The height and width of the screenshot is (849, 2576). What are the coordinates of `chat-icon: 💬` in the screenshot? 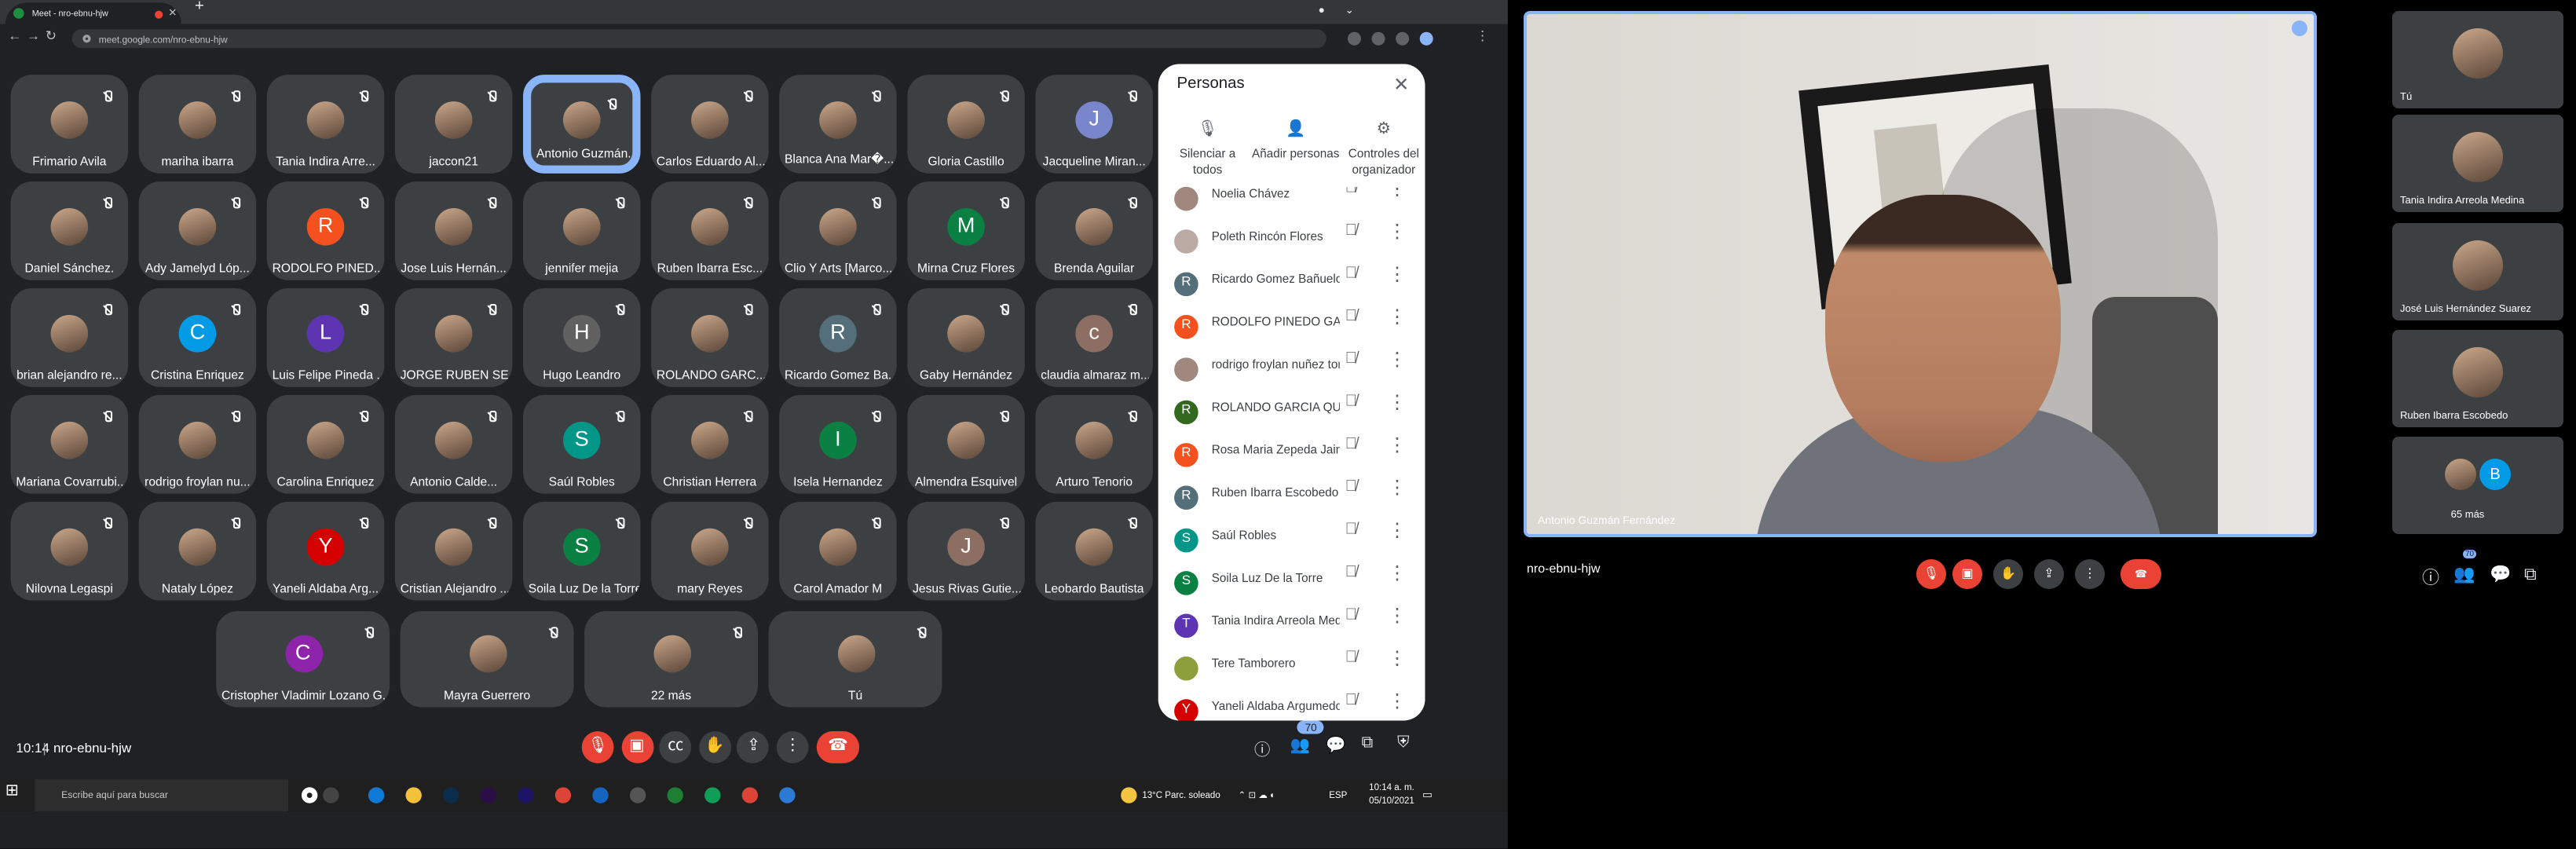 It's located at (1336, 746).